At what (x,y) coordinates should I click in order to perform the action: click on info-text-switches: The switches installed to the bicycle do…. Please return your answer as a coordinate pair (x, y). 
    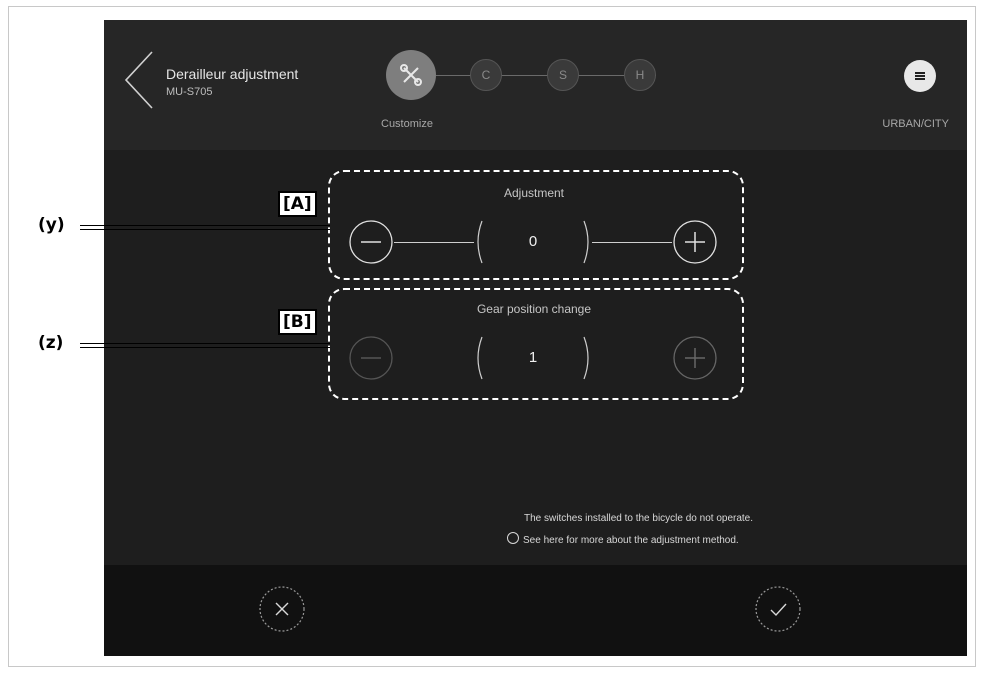
    Looking at the image, I should click on (639, 518).